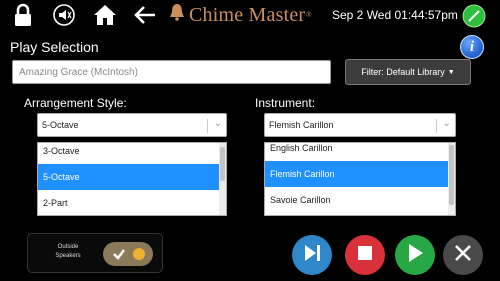 The image size is (500, 281). I want to click on list-item-arrangement-selected: 5-Octave, so click(129, 177).